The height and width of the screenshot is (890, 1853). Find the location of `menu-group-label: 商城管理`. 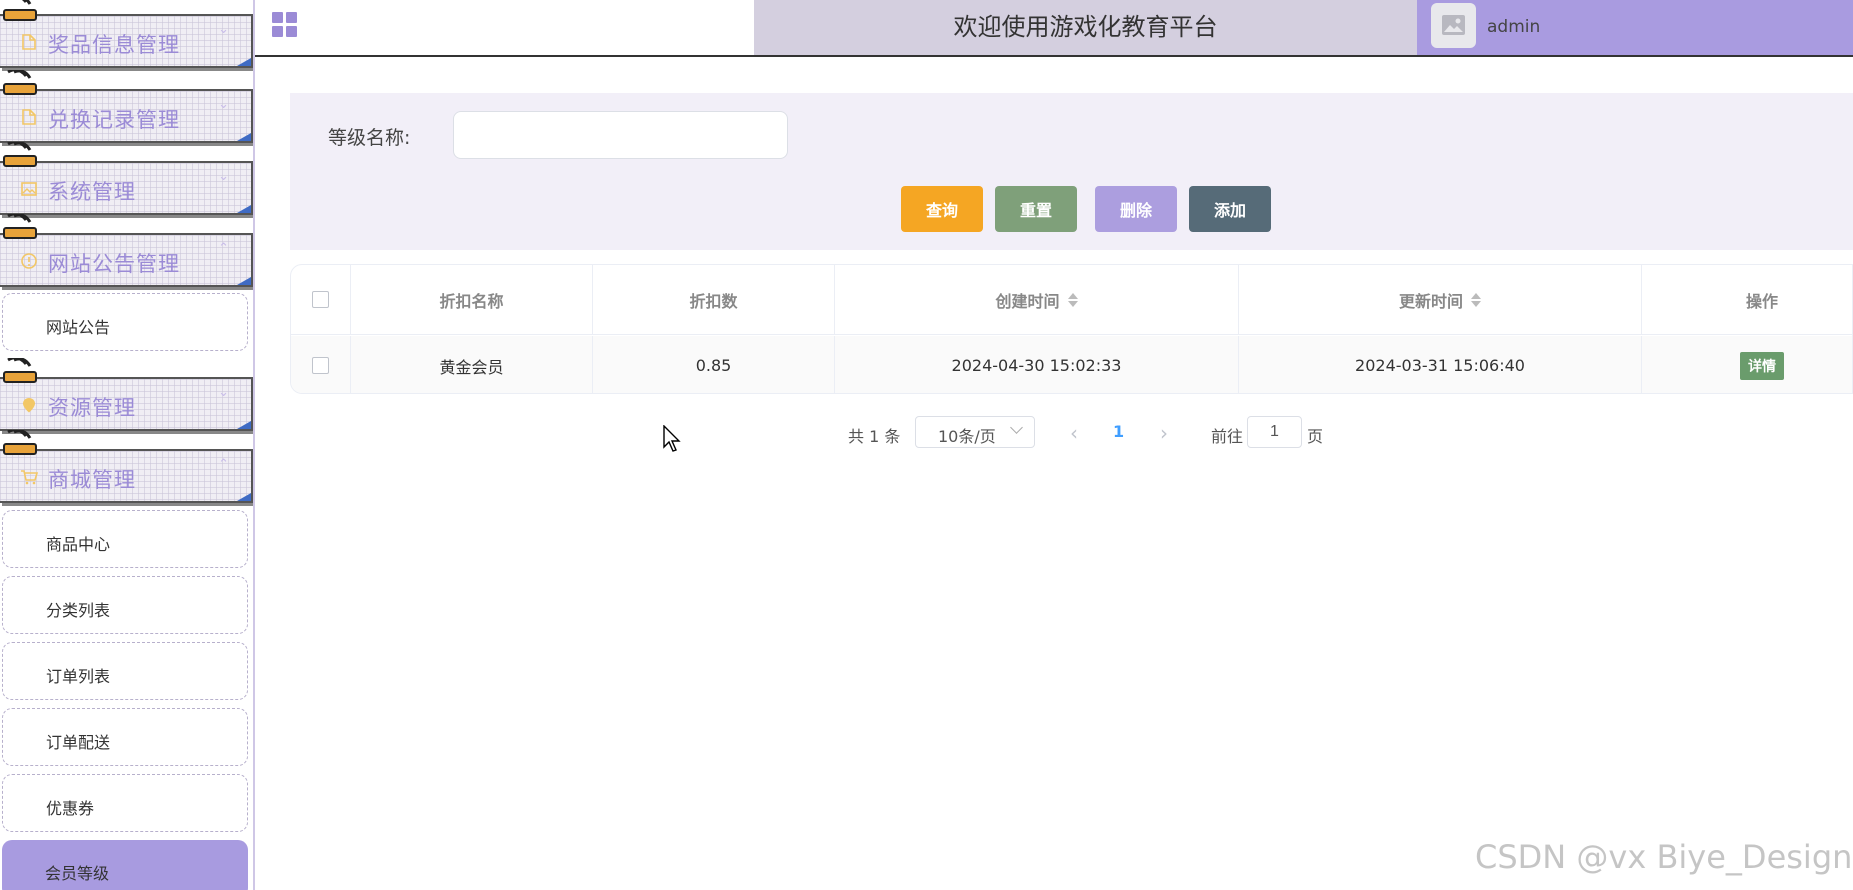

menu-group-label: 商城管理 is located at coordinates (92, 480).